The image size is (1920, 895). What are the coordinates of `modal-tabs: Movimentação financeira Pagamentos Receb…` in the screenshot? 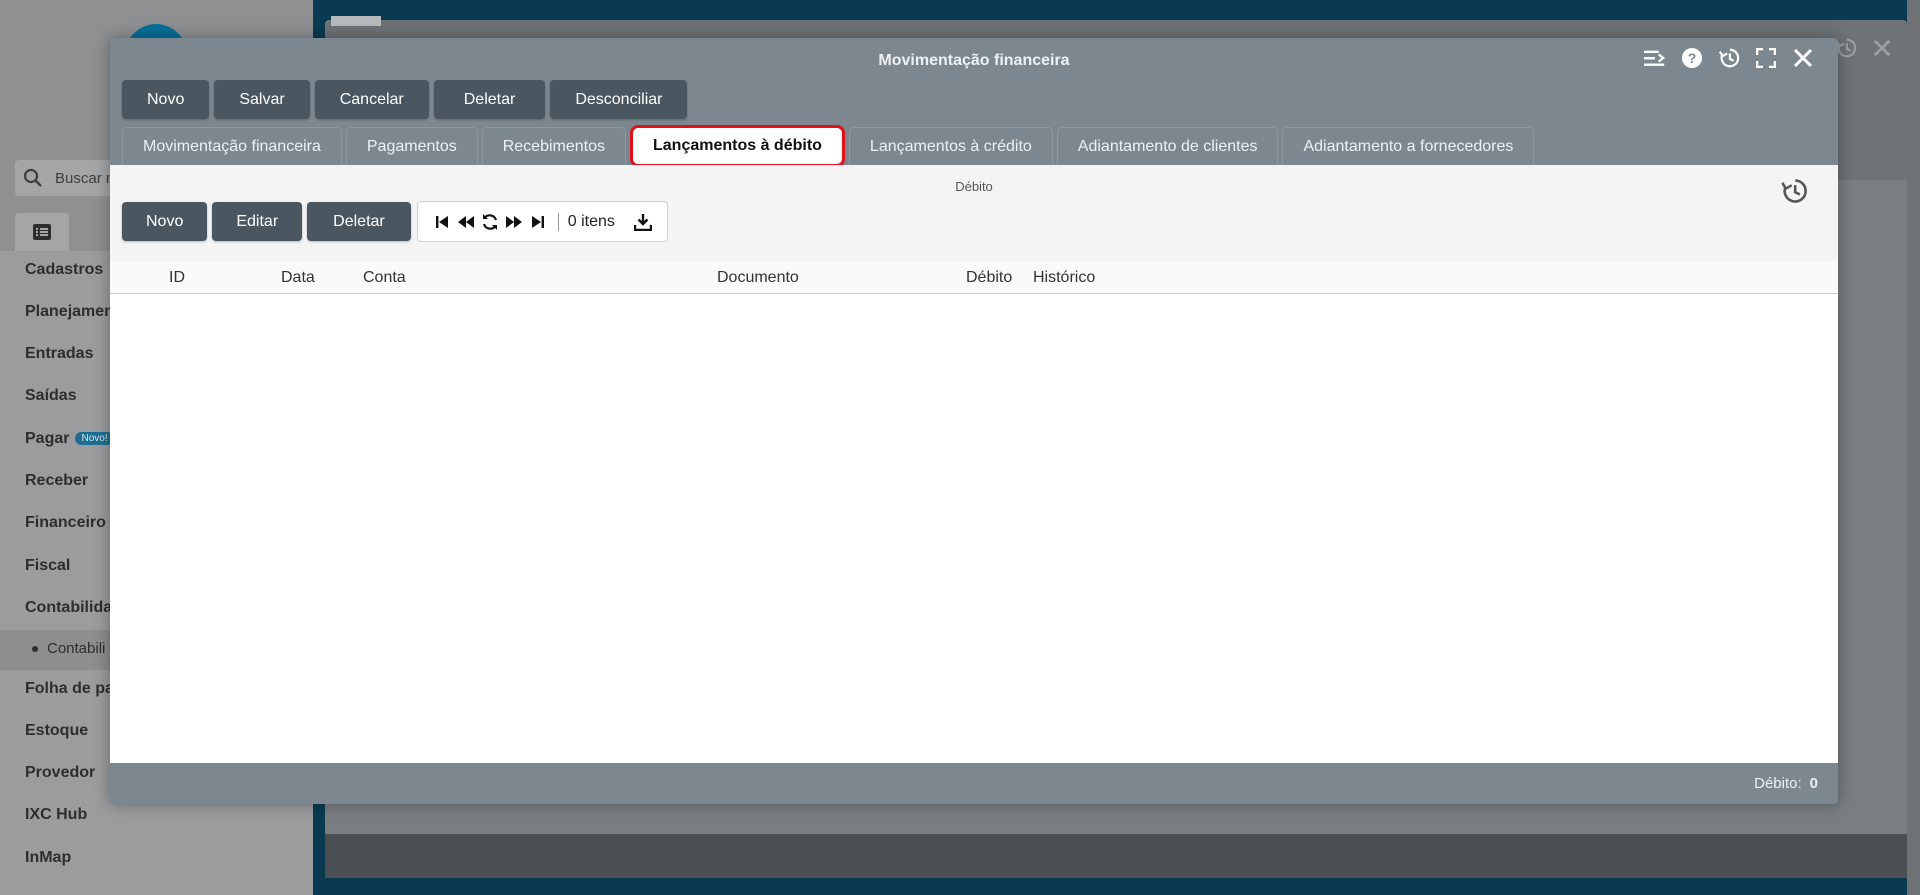 It's located at (828, 146).